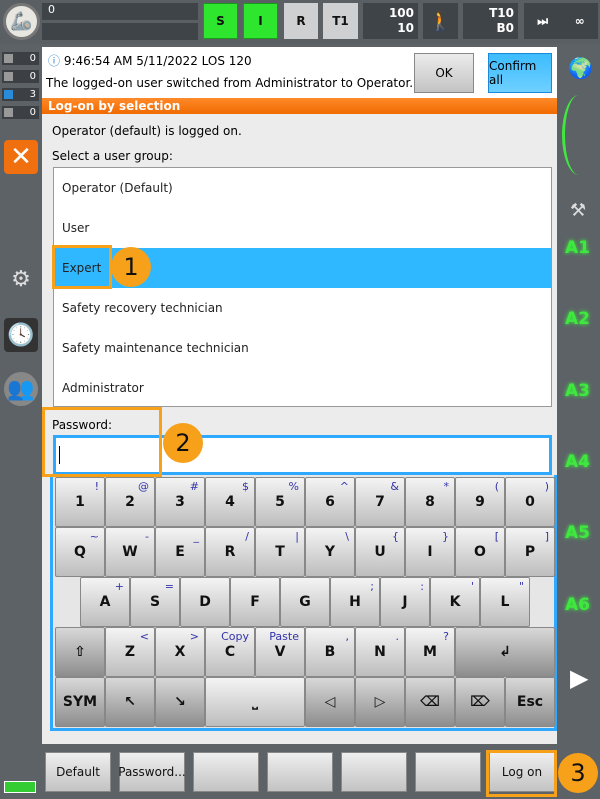 This screenshot has width=600, height=799. Describe the element at coordinates (21, 21) in the screenshot. I see `robot-logo-icon: 🦾` at that location.